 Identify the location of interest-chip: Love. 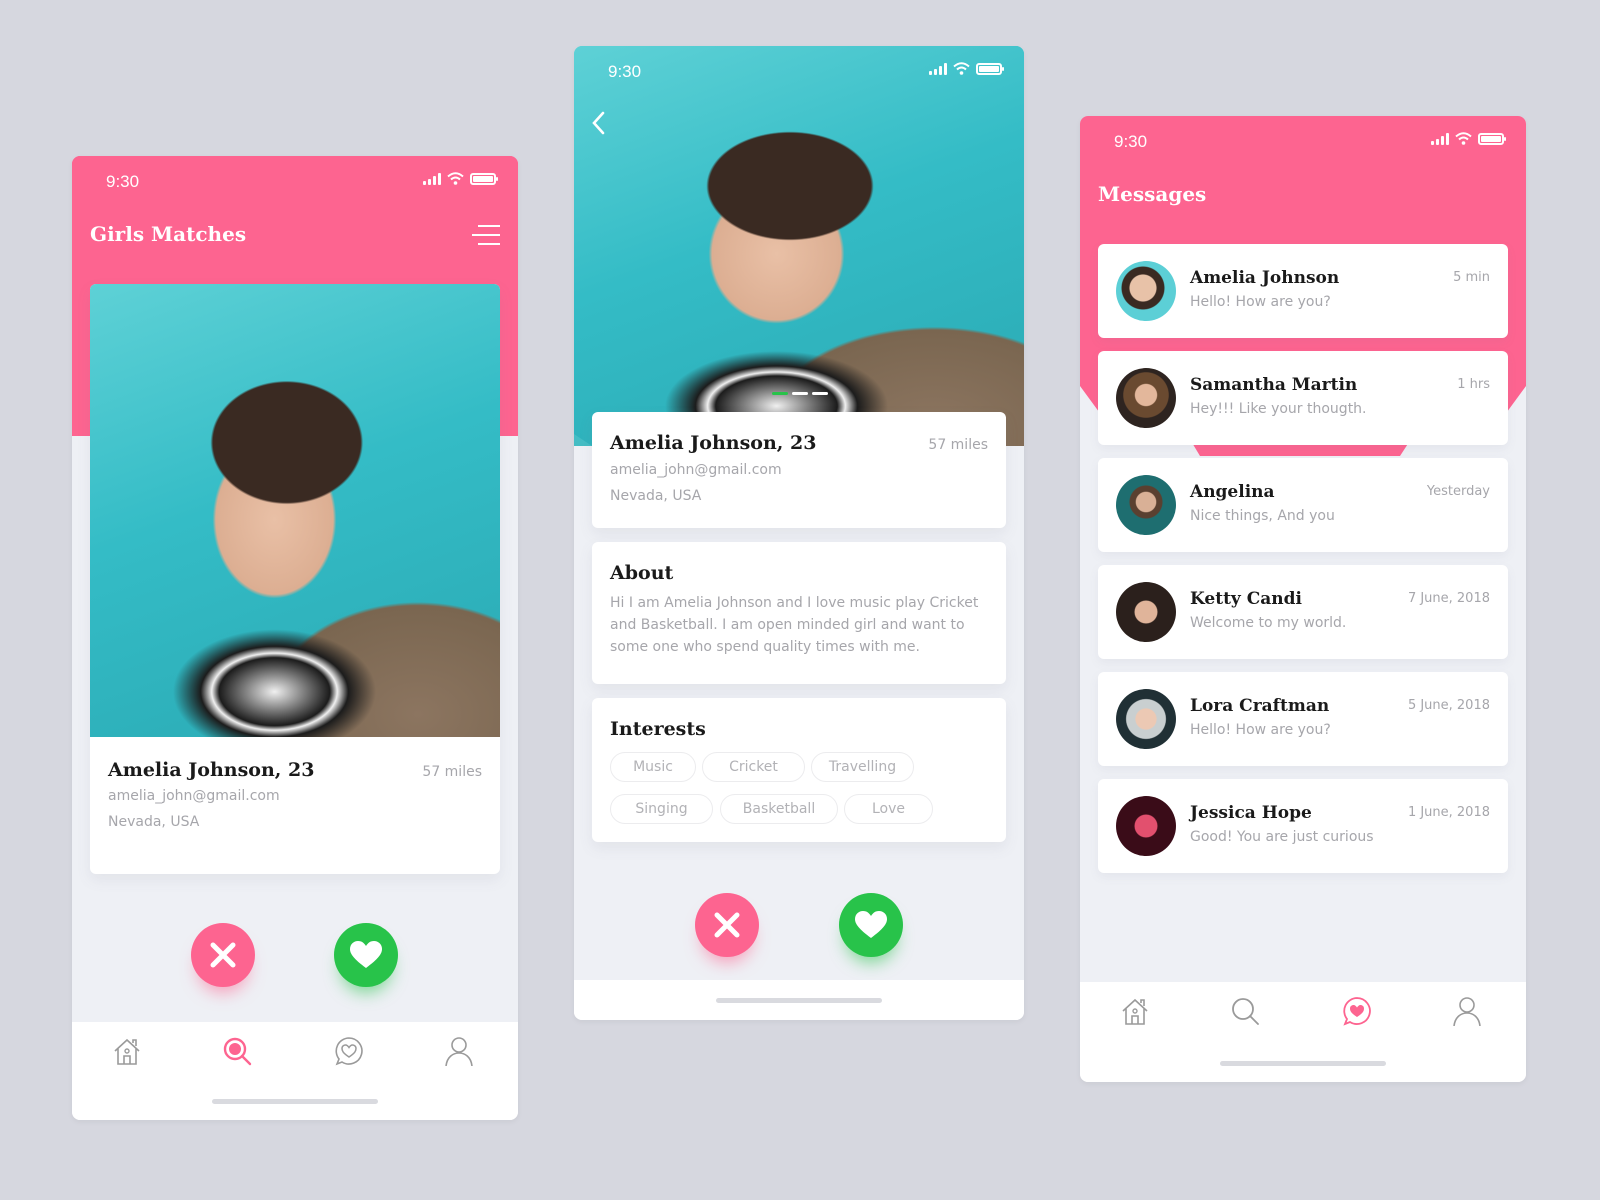
(888, 809).